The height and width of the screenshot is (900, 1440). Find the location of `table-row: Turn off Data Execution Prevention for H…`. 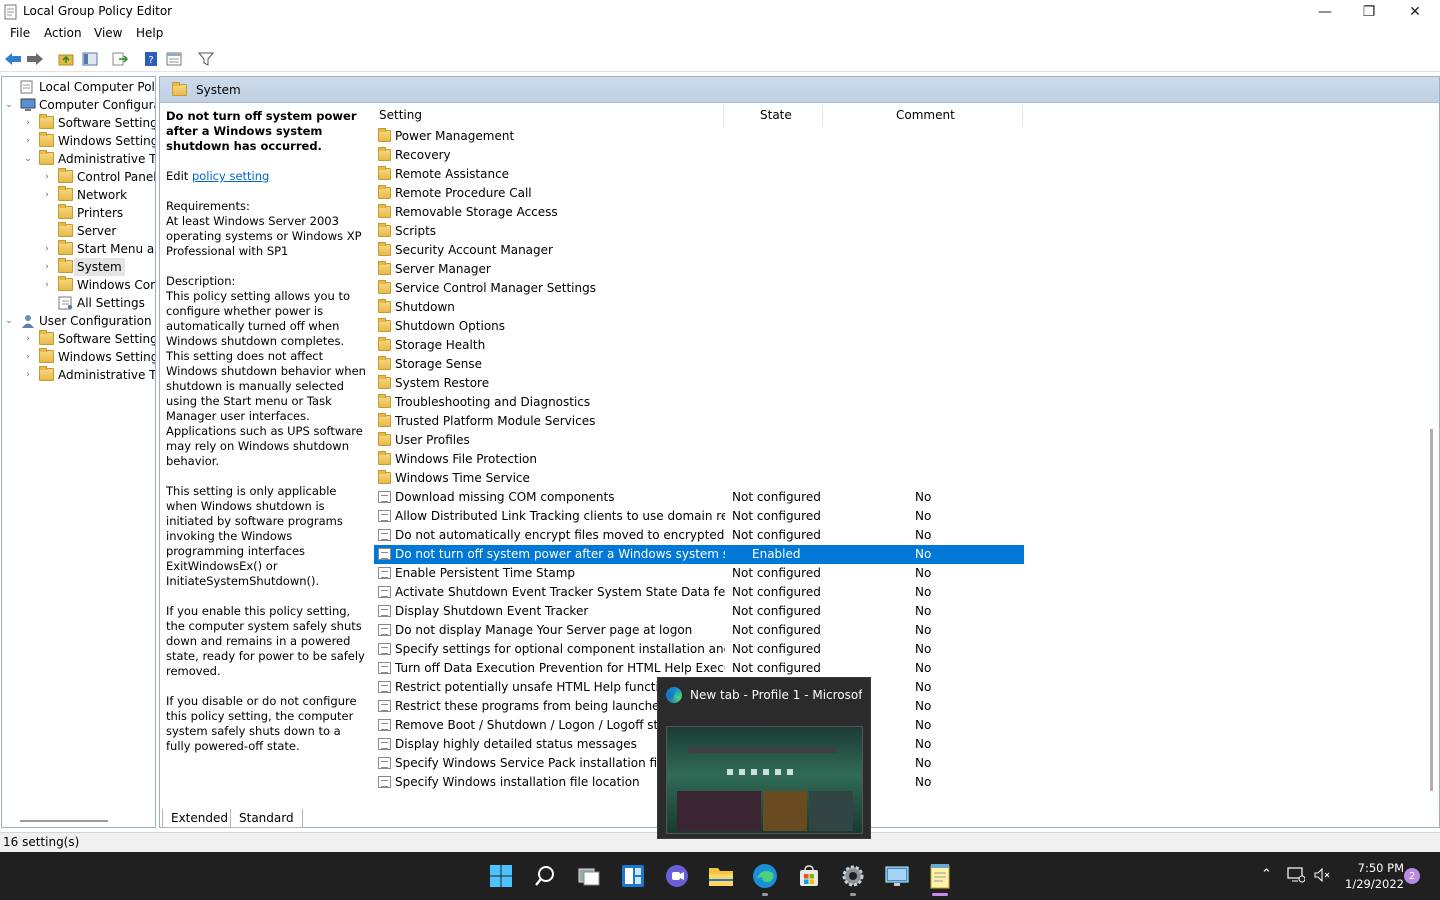

table-row: Turn off Data Execution Prevention for H… is located at coordinates (699, 668).